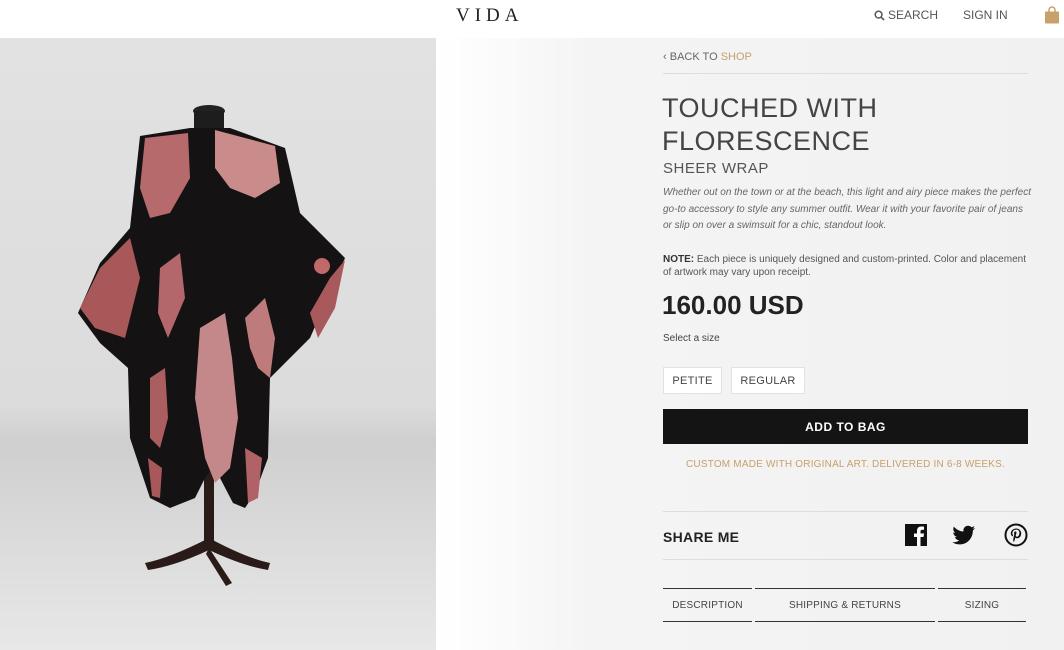 The width and height of the screenshot is (1064, 650). Describe the element at coordinates (845, 426) in the screenshot. I see `add-to-bag-button: ADD TO BAG` at that location.